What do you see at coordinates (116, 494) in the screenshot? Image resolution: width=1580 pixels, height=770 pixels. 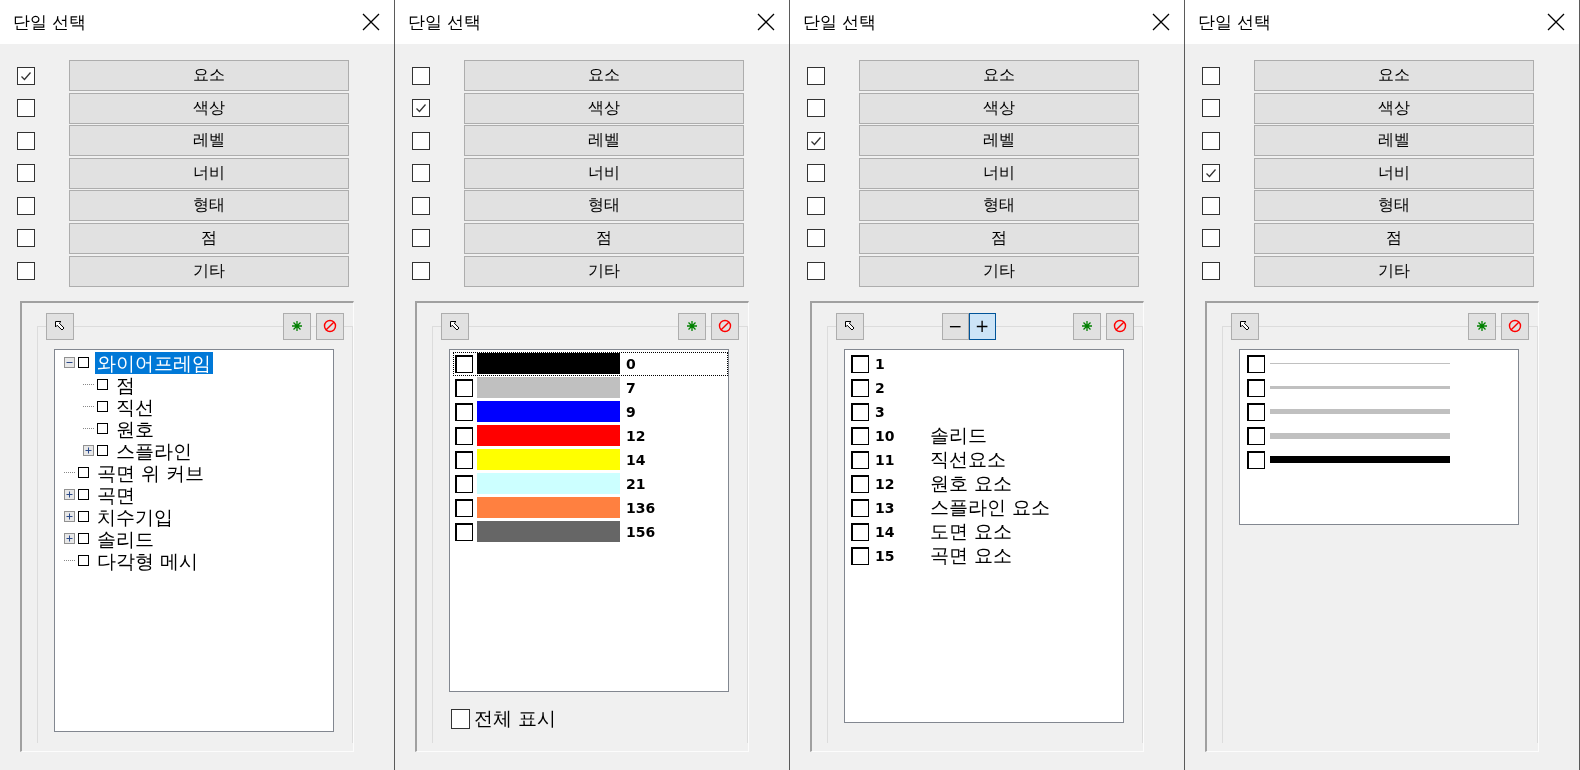 I see `tree-item: 곡면` at bounding box center [116, 494].